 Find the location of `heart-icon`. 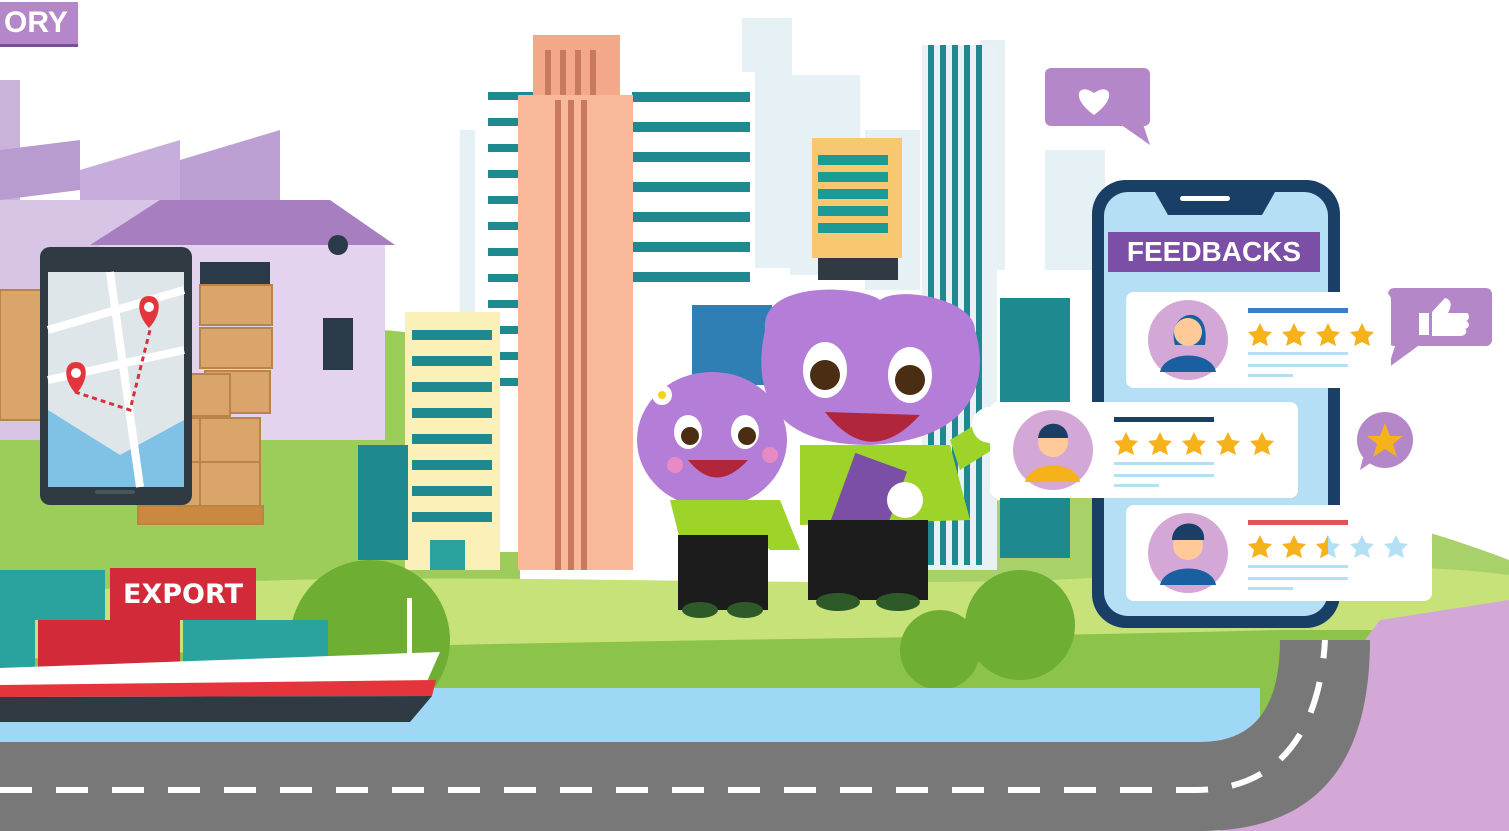

heart-icon is located at coordinates (1097, 106).